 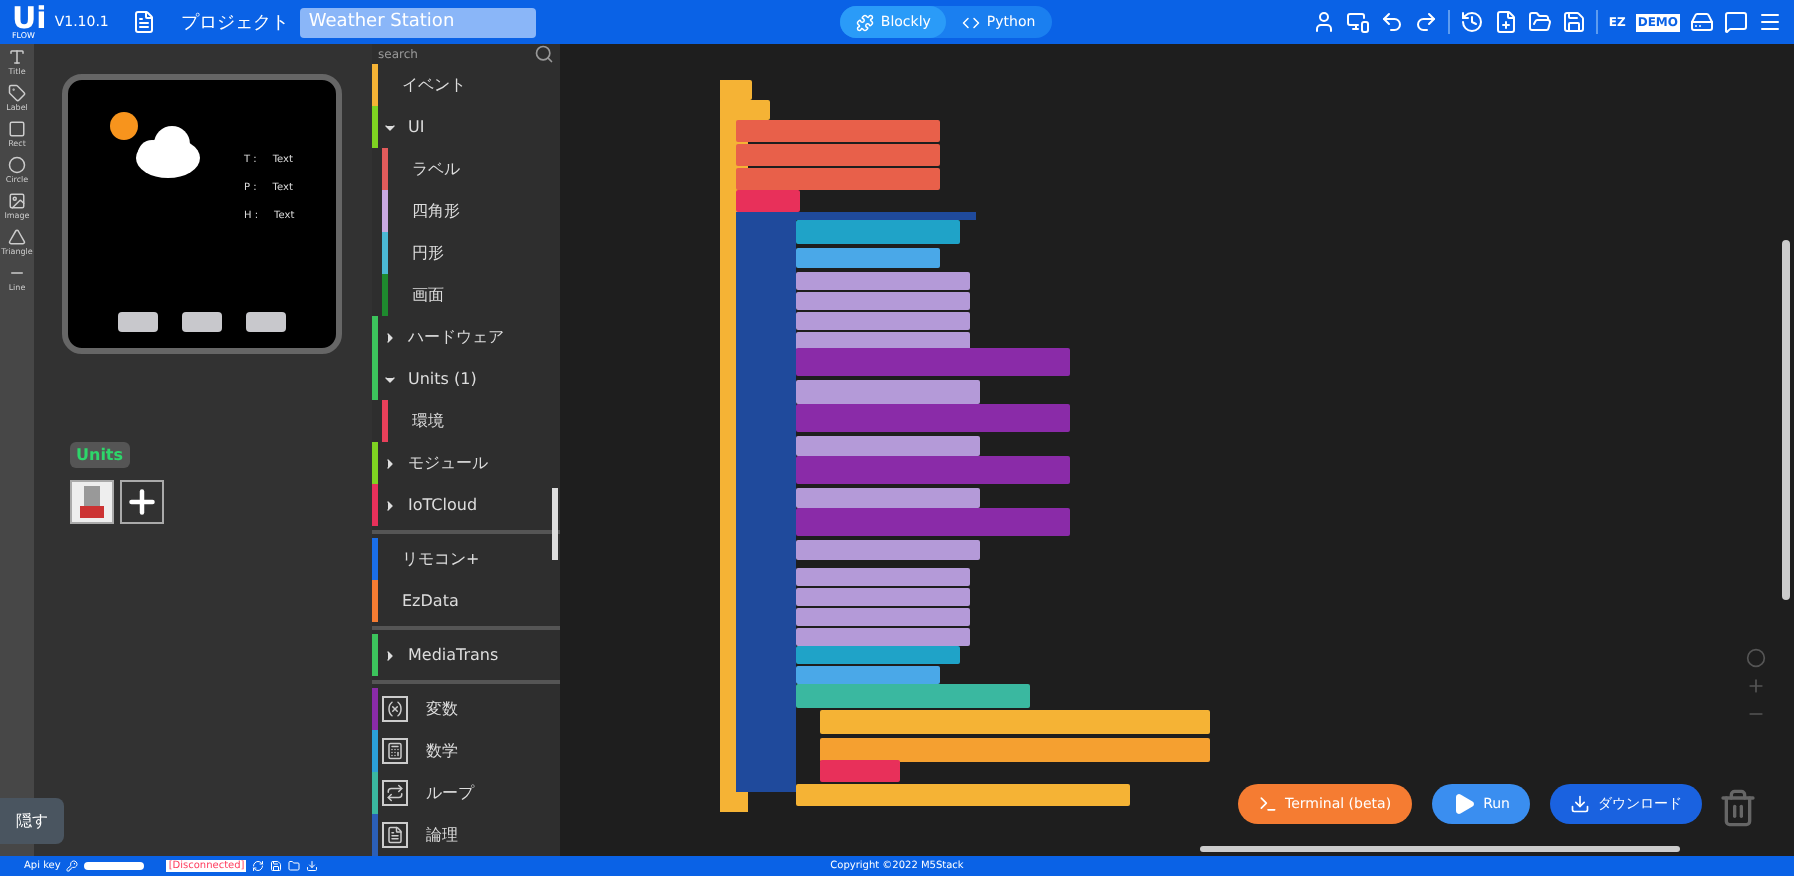 What do you see at coordinates (17, 57) in the screenshot?
I see `title-icon` at bounding box center [17, 57].